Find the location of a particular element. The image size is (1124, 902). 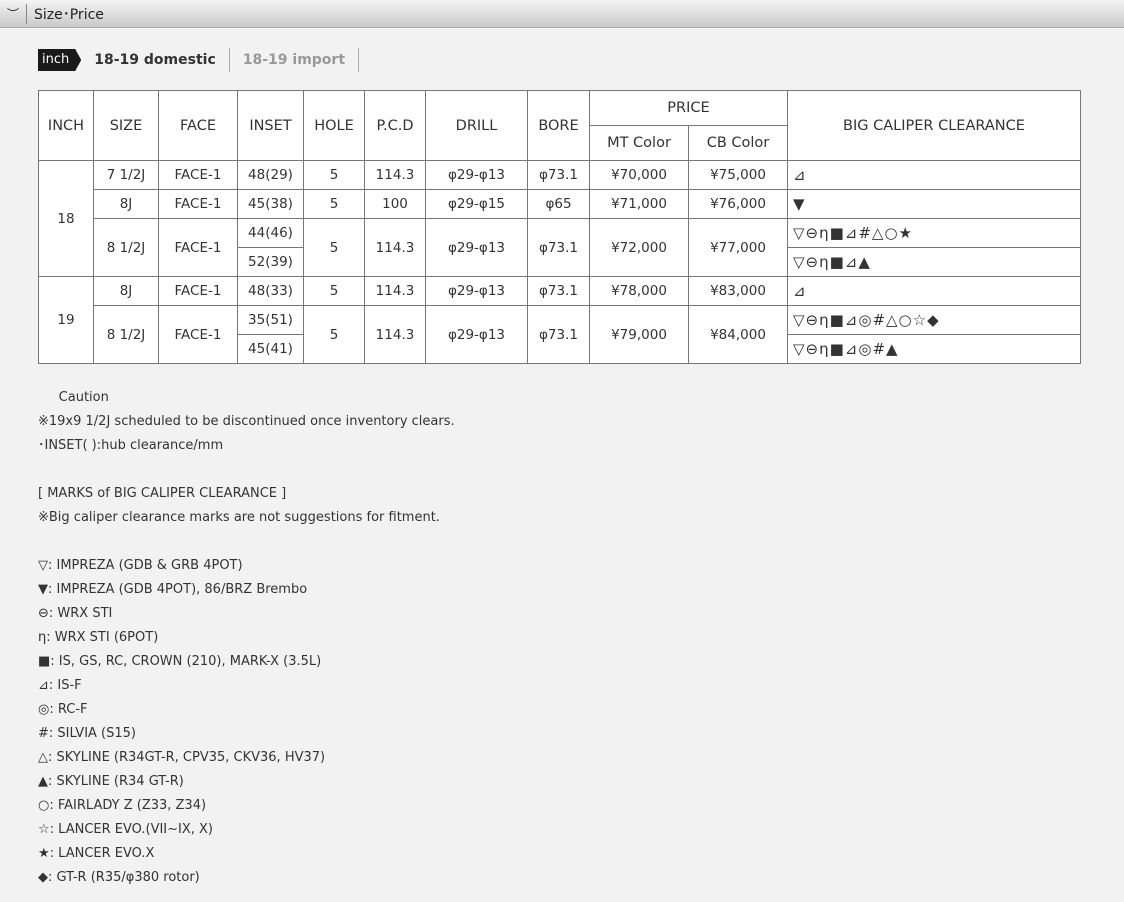

header-clearance: BIG CALIPER CLEARANCE is located at coordinates (934, 125).